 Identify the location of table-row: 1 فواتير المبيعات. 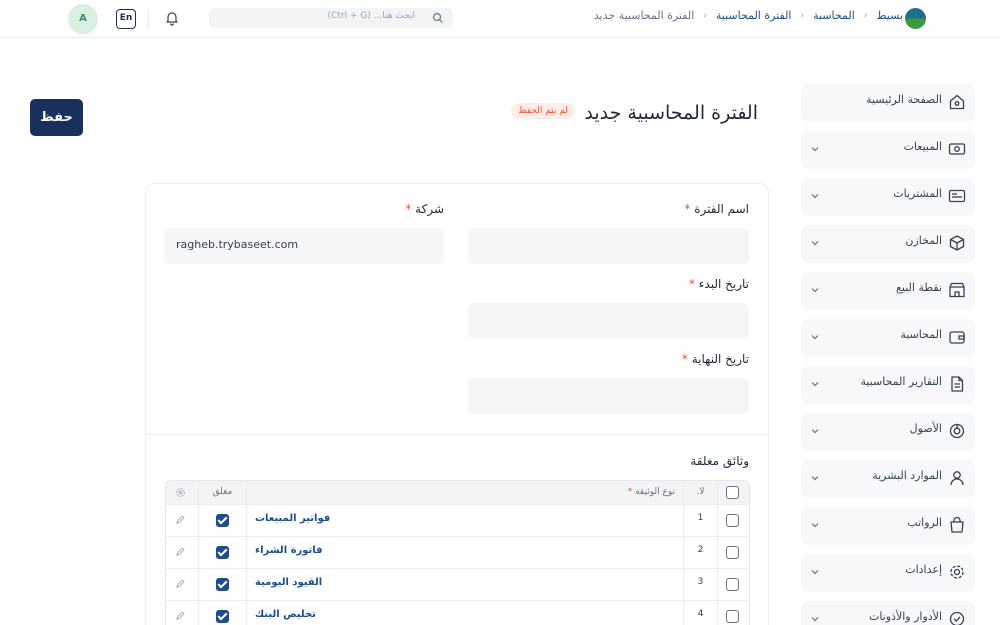
(457, 521).